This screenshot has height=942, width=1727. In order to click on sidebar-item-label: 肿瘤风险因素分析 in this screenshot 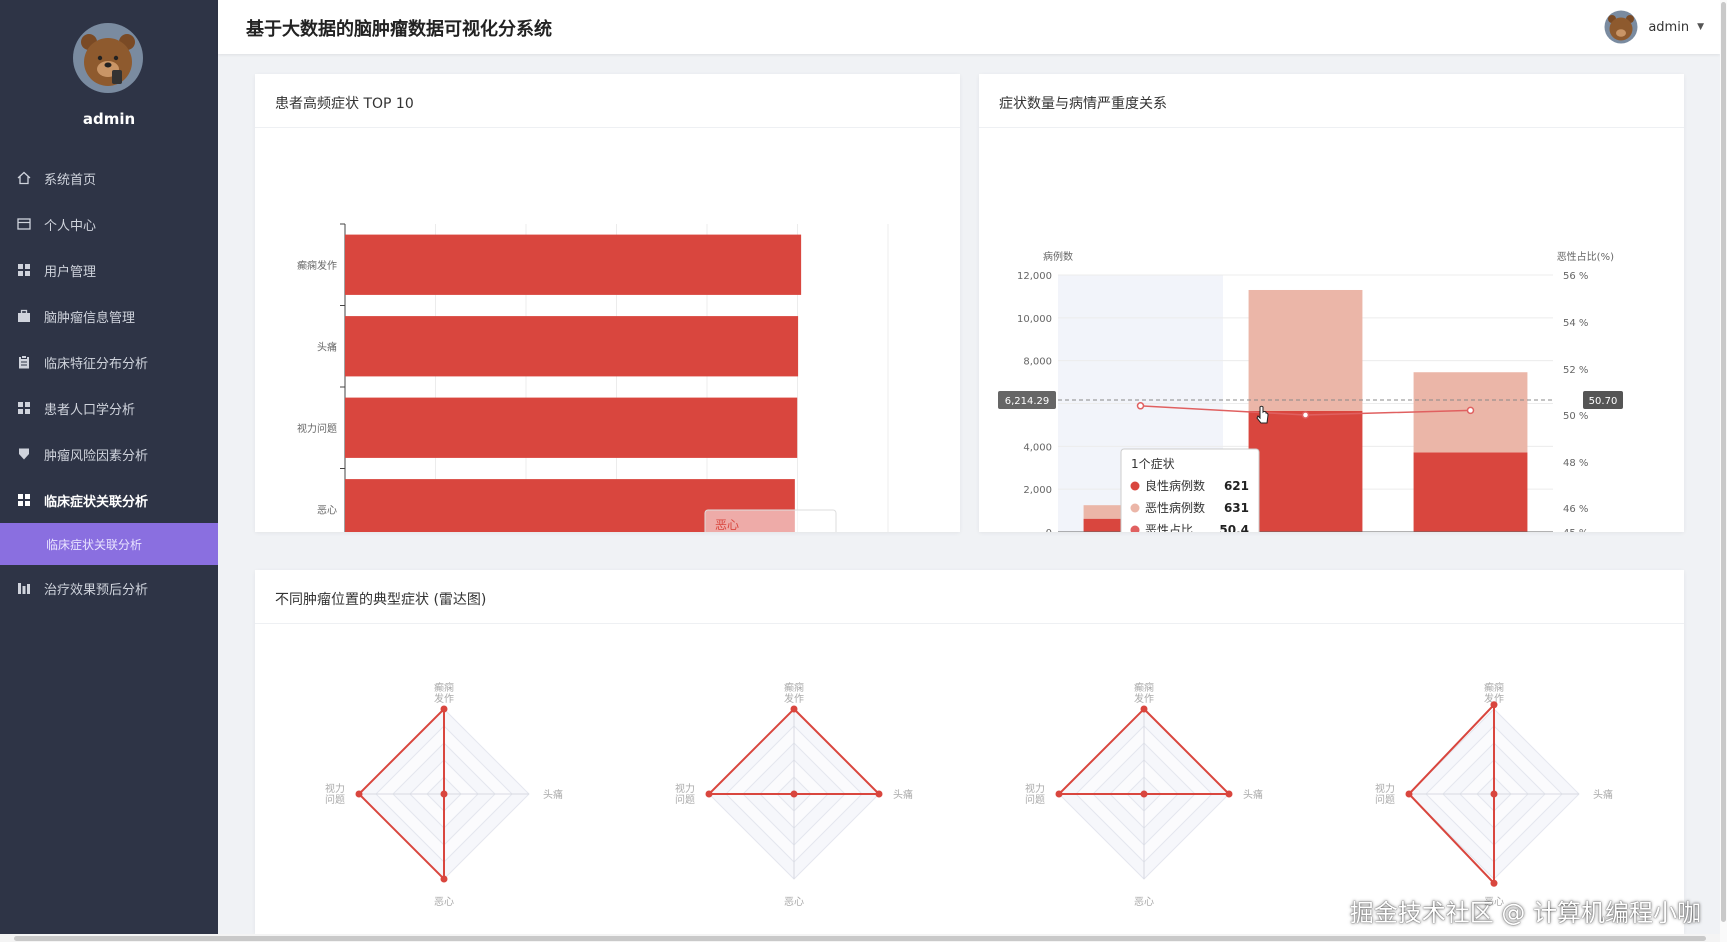, I will do `click(96, 456)`.